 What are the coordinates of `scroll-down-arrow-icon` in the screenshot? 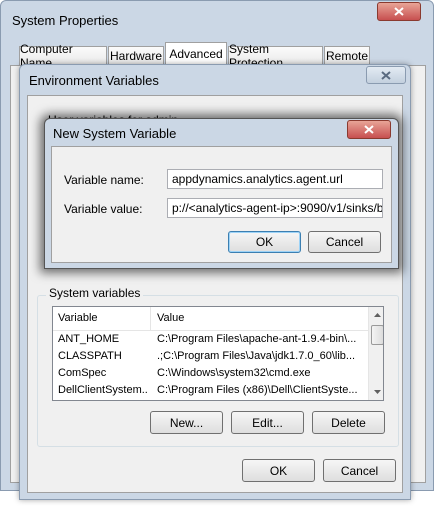 It's located at (377, 392).